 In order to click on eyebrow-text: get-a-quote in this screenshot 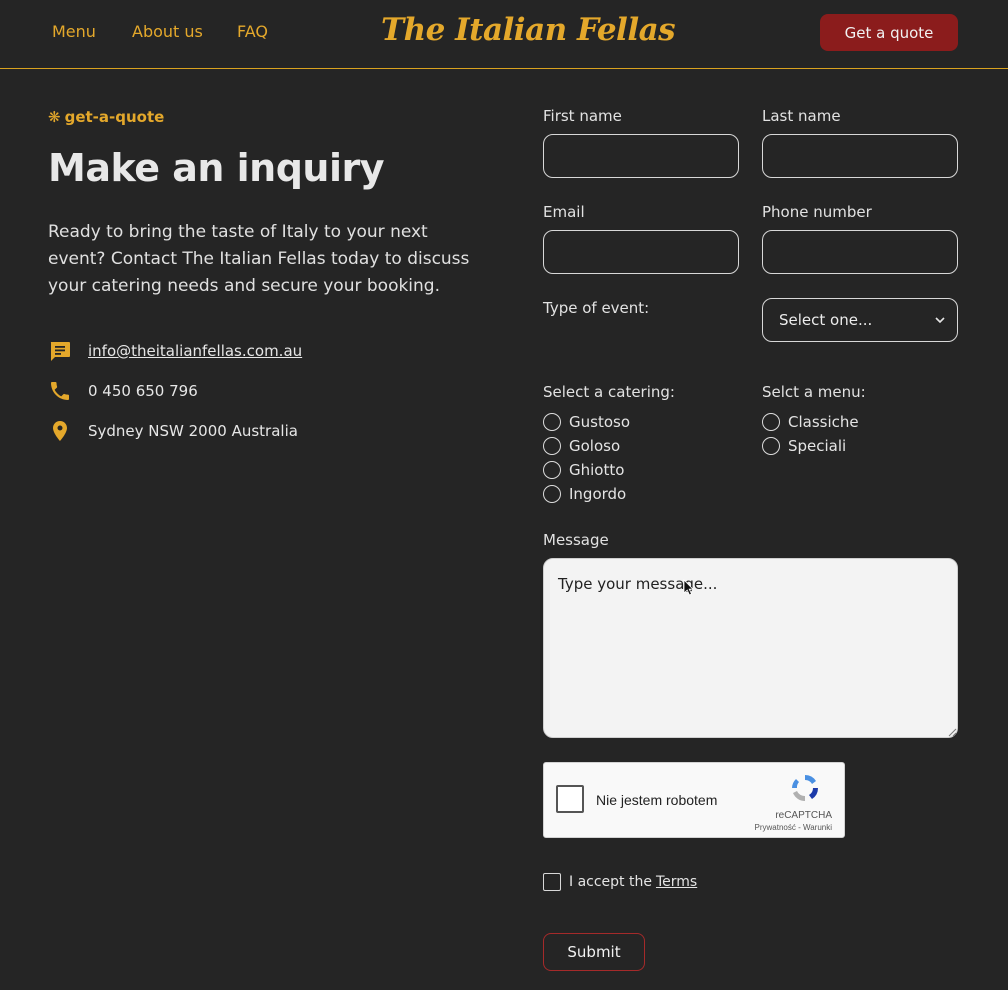, I will do `click(114, 117)`.